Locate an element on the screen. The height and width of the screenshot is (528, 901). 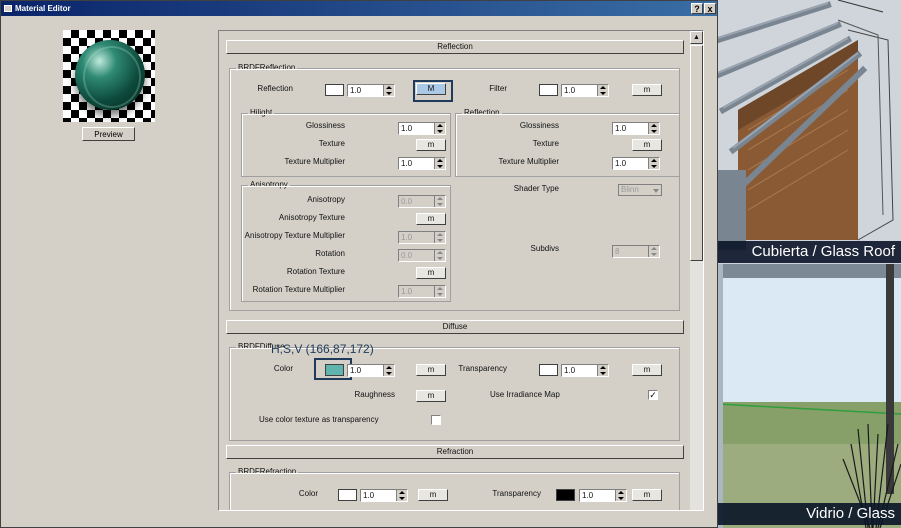
reflection-texture-multiplier-label: Texture Multiplier is located at coordinates (528, 161).